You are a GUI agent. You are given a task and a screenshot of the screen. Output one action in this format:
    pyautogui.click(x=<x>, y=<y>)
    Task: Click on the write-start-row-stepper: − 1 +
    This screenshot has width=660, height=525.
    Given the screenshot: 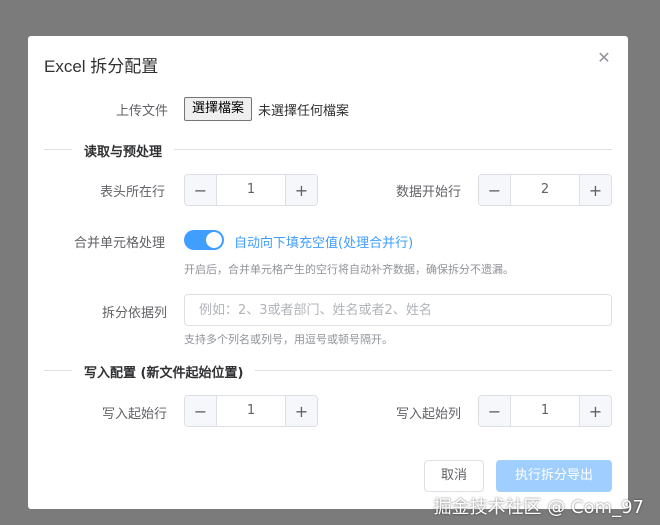 What is the action you would take?
    pyautogui.click(x=251, y=411)
    